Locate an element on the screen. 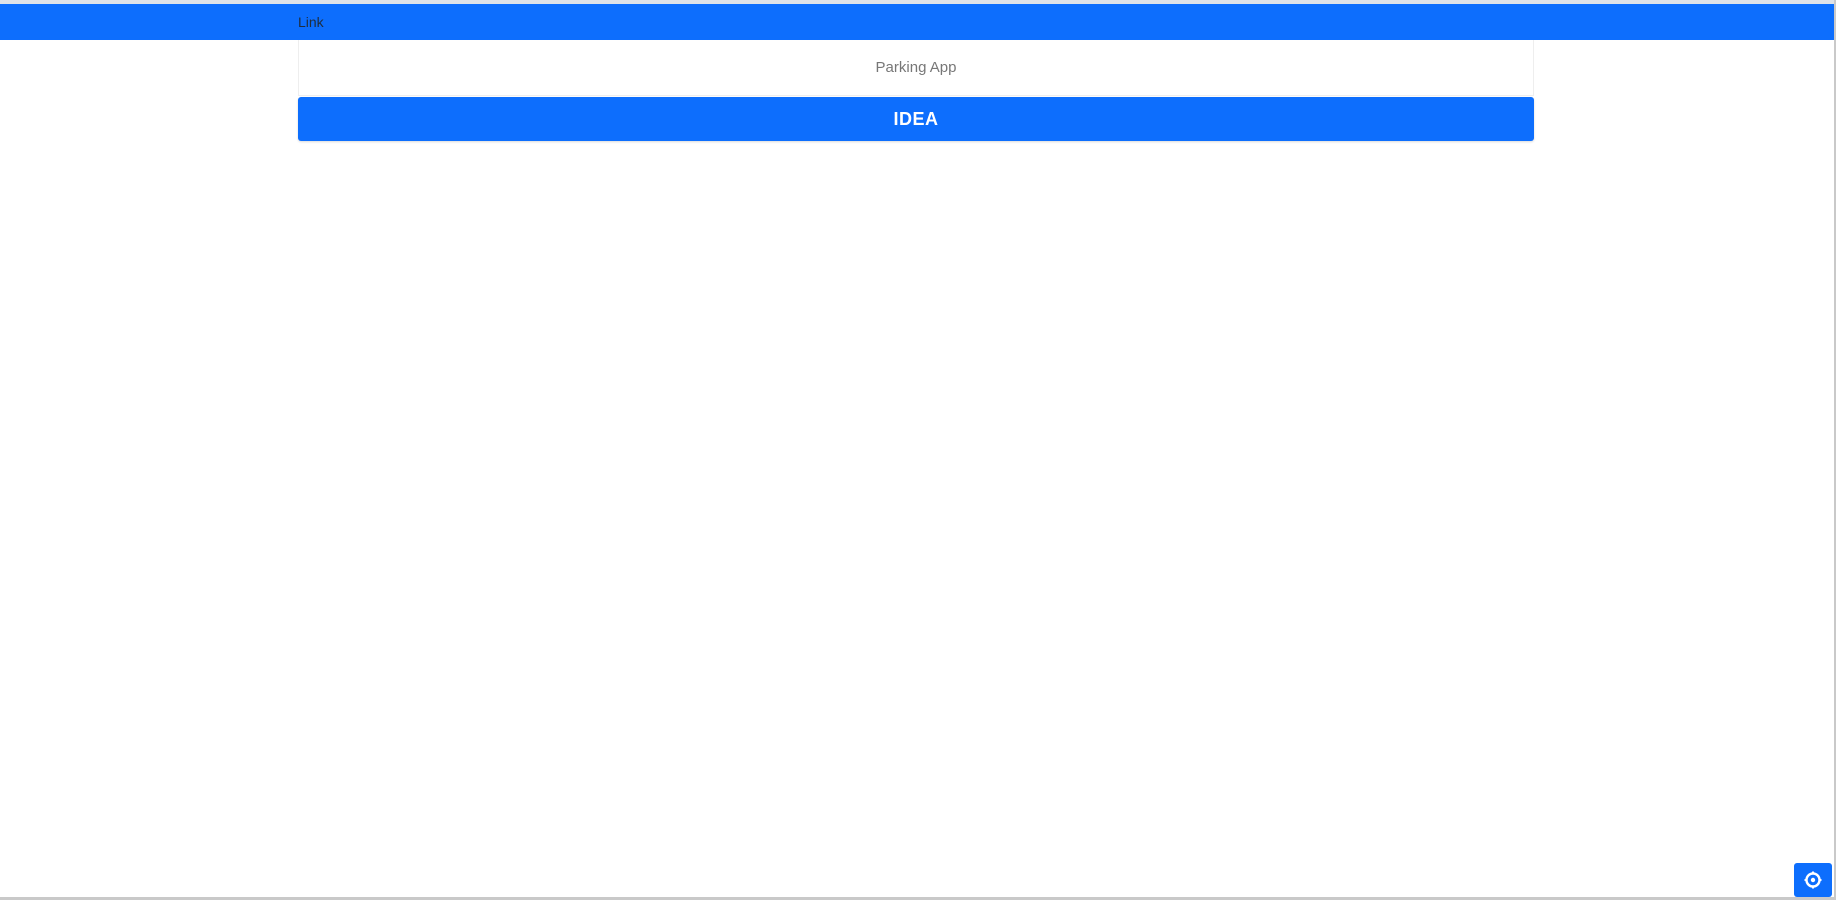  navbar: Link is located at coordinates (918, 22).